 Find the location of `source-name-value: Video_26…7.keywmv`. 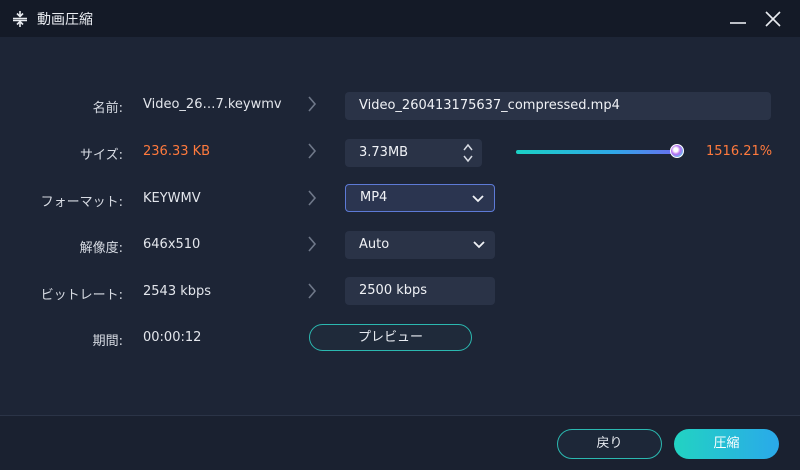

source-name-value: Video_26…7.keywmv is located at coordinates (212, 104).